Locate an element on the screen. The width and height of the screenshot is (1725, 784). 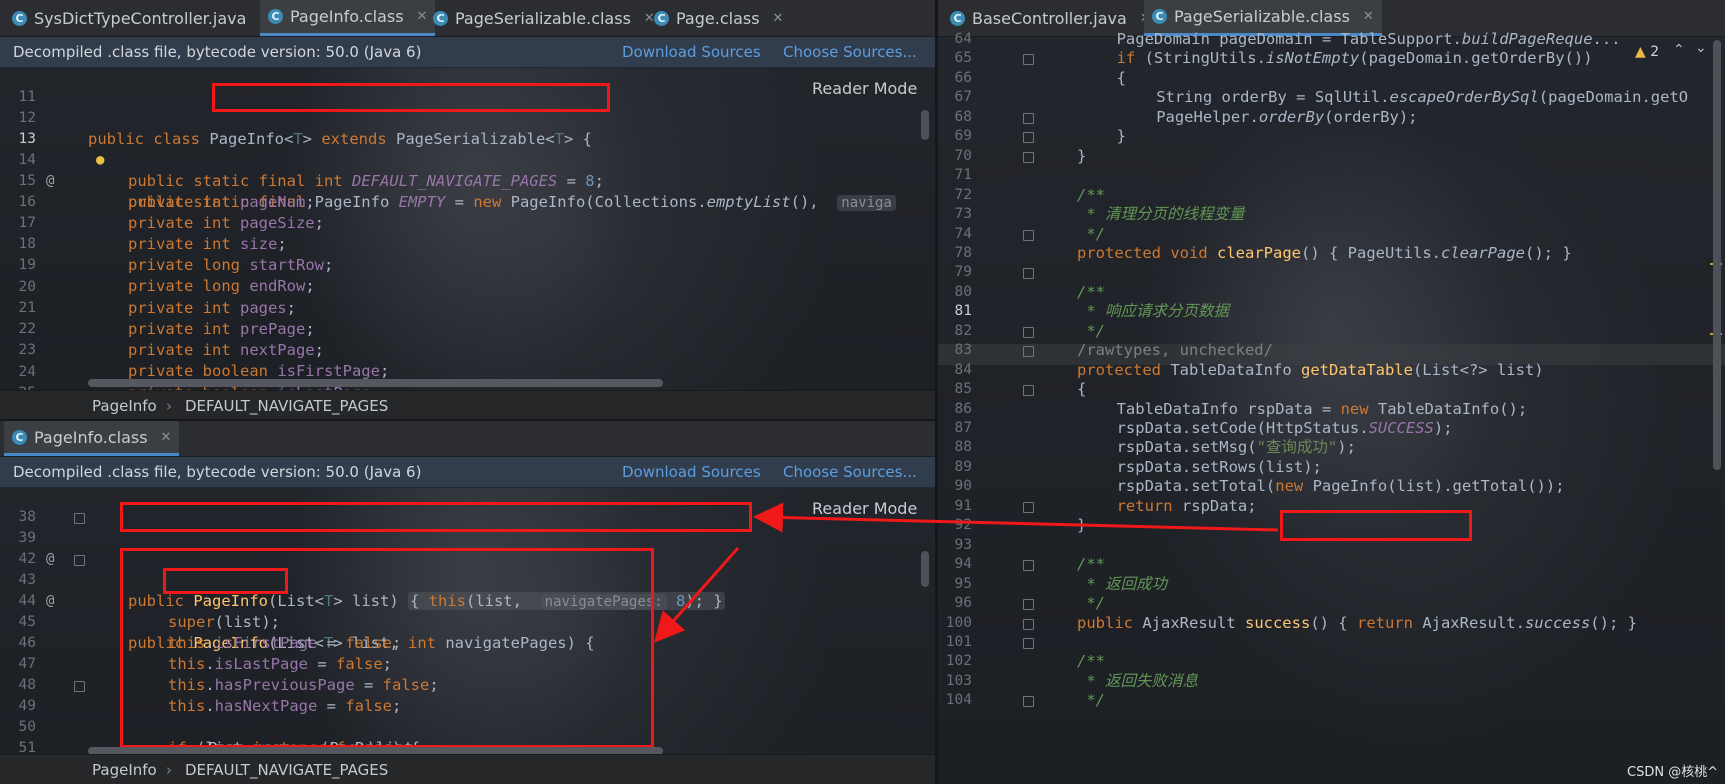
line-number: 95 is located at coordinates (963, 583).